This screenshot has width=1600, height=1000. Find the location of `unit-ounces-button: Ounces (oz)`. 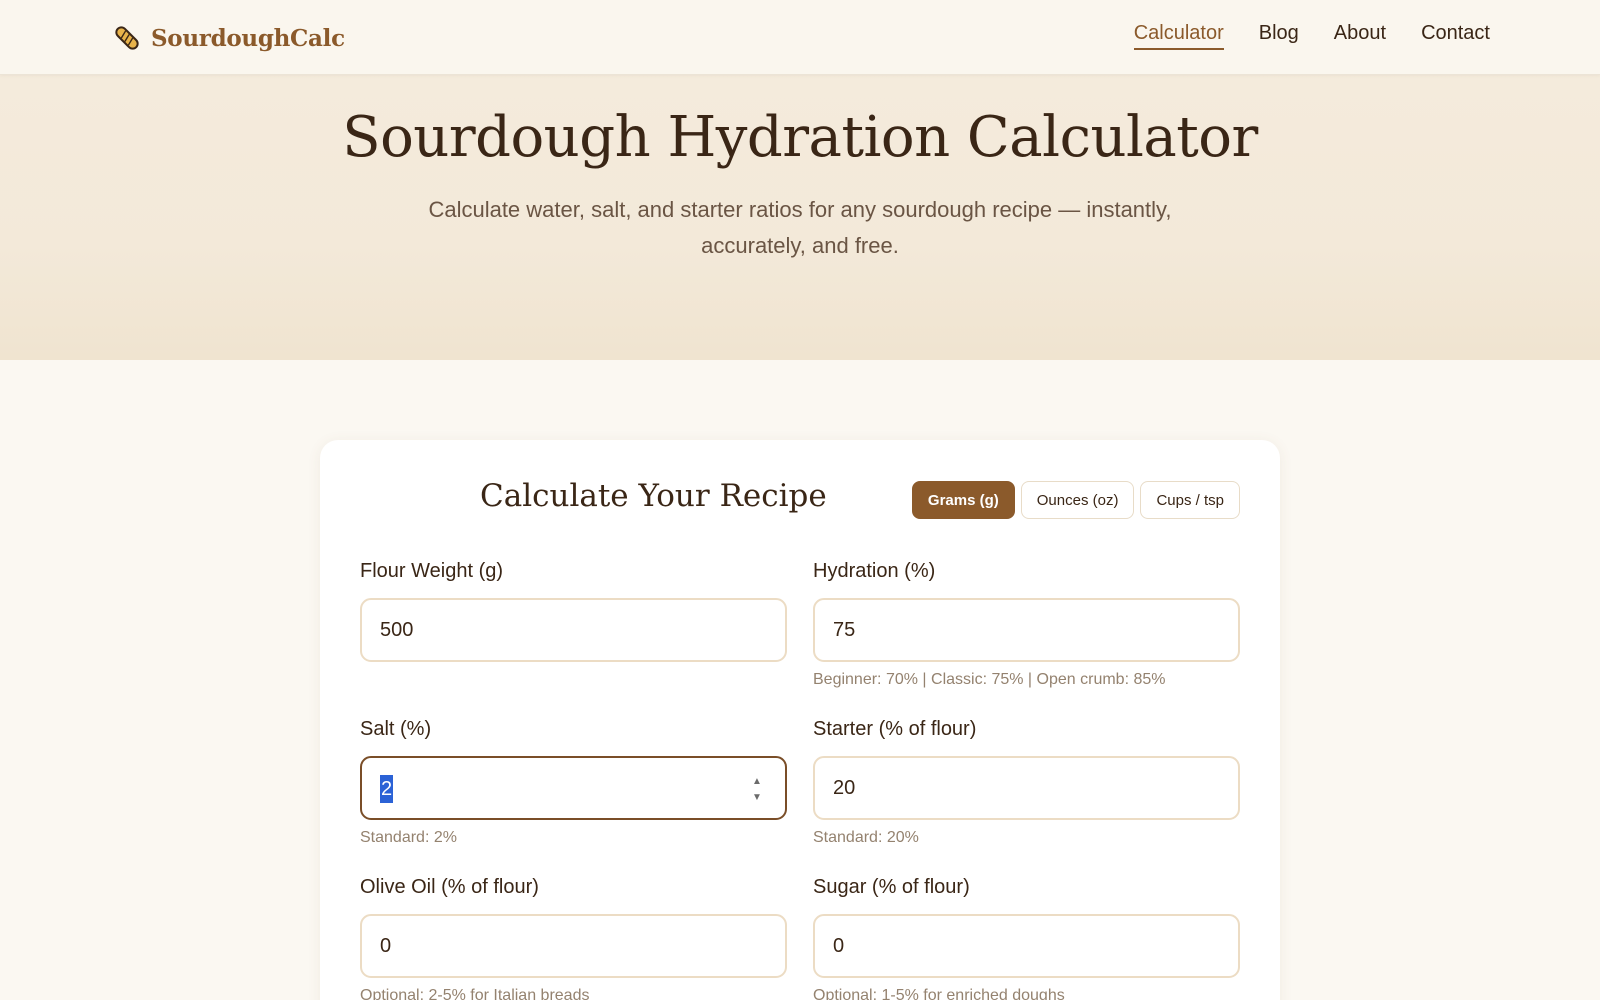

unit-ounces-button: Ounces (oz) is located at coordinates (1077, 500).